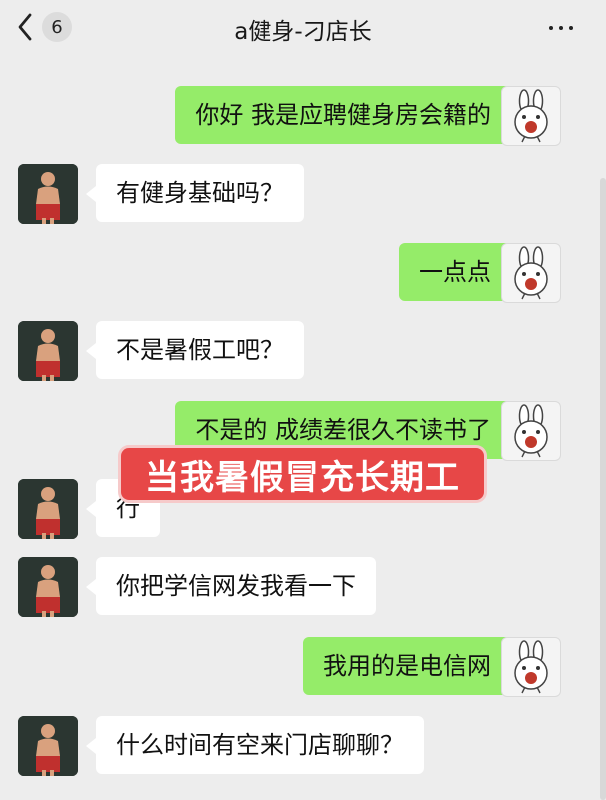 Image resolution: width=606 pixels, height=800 pixels. I want to click on message-text: 什么时间有空来门店聊聊？, so click(260, 745).